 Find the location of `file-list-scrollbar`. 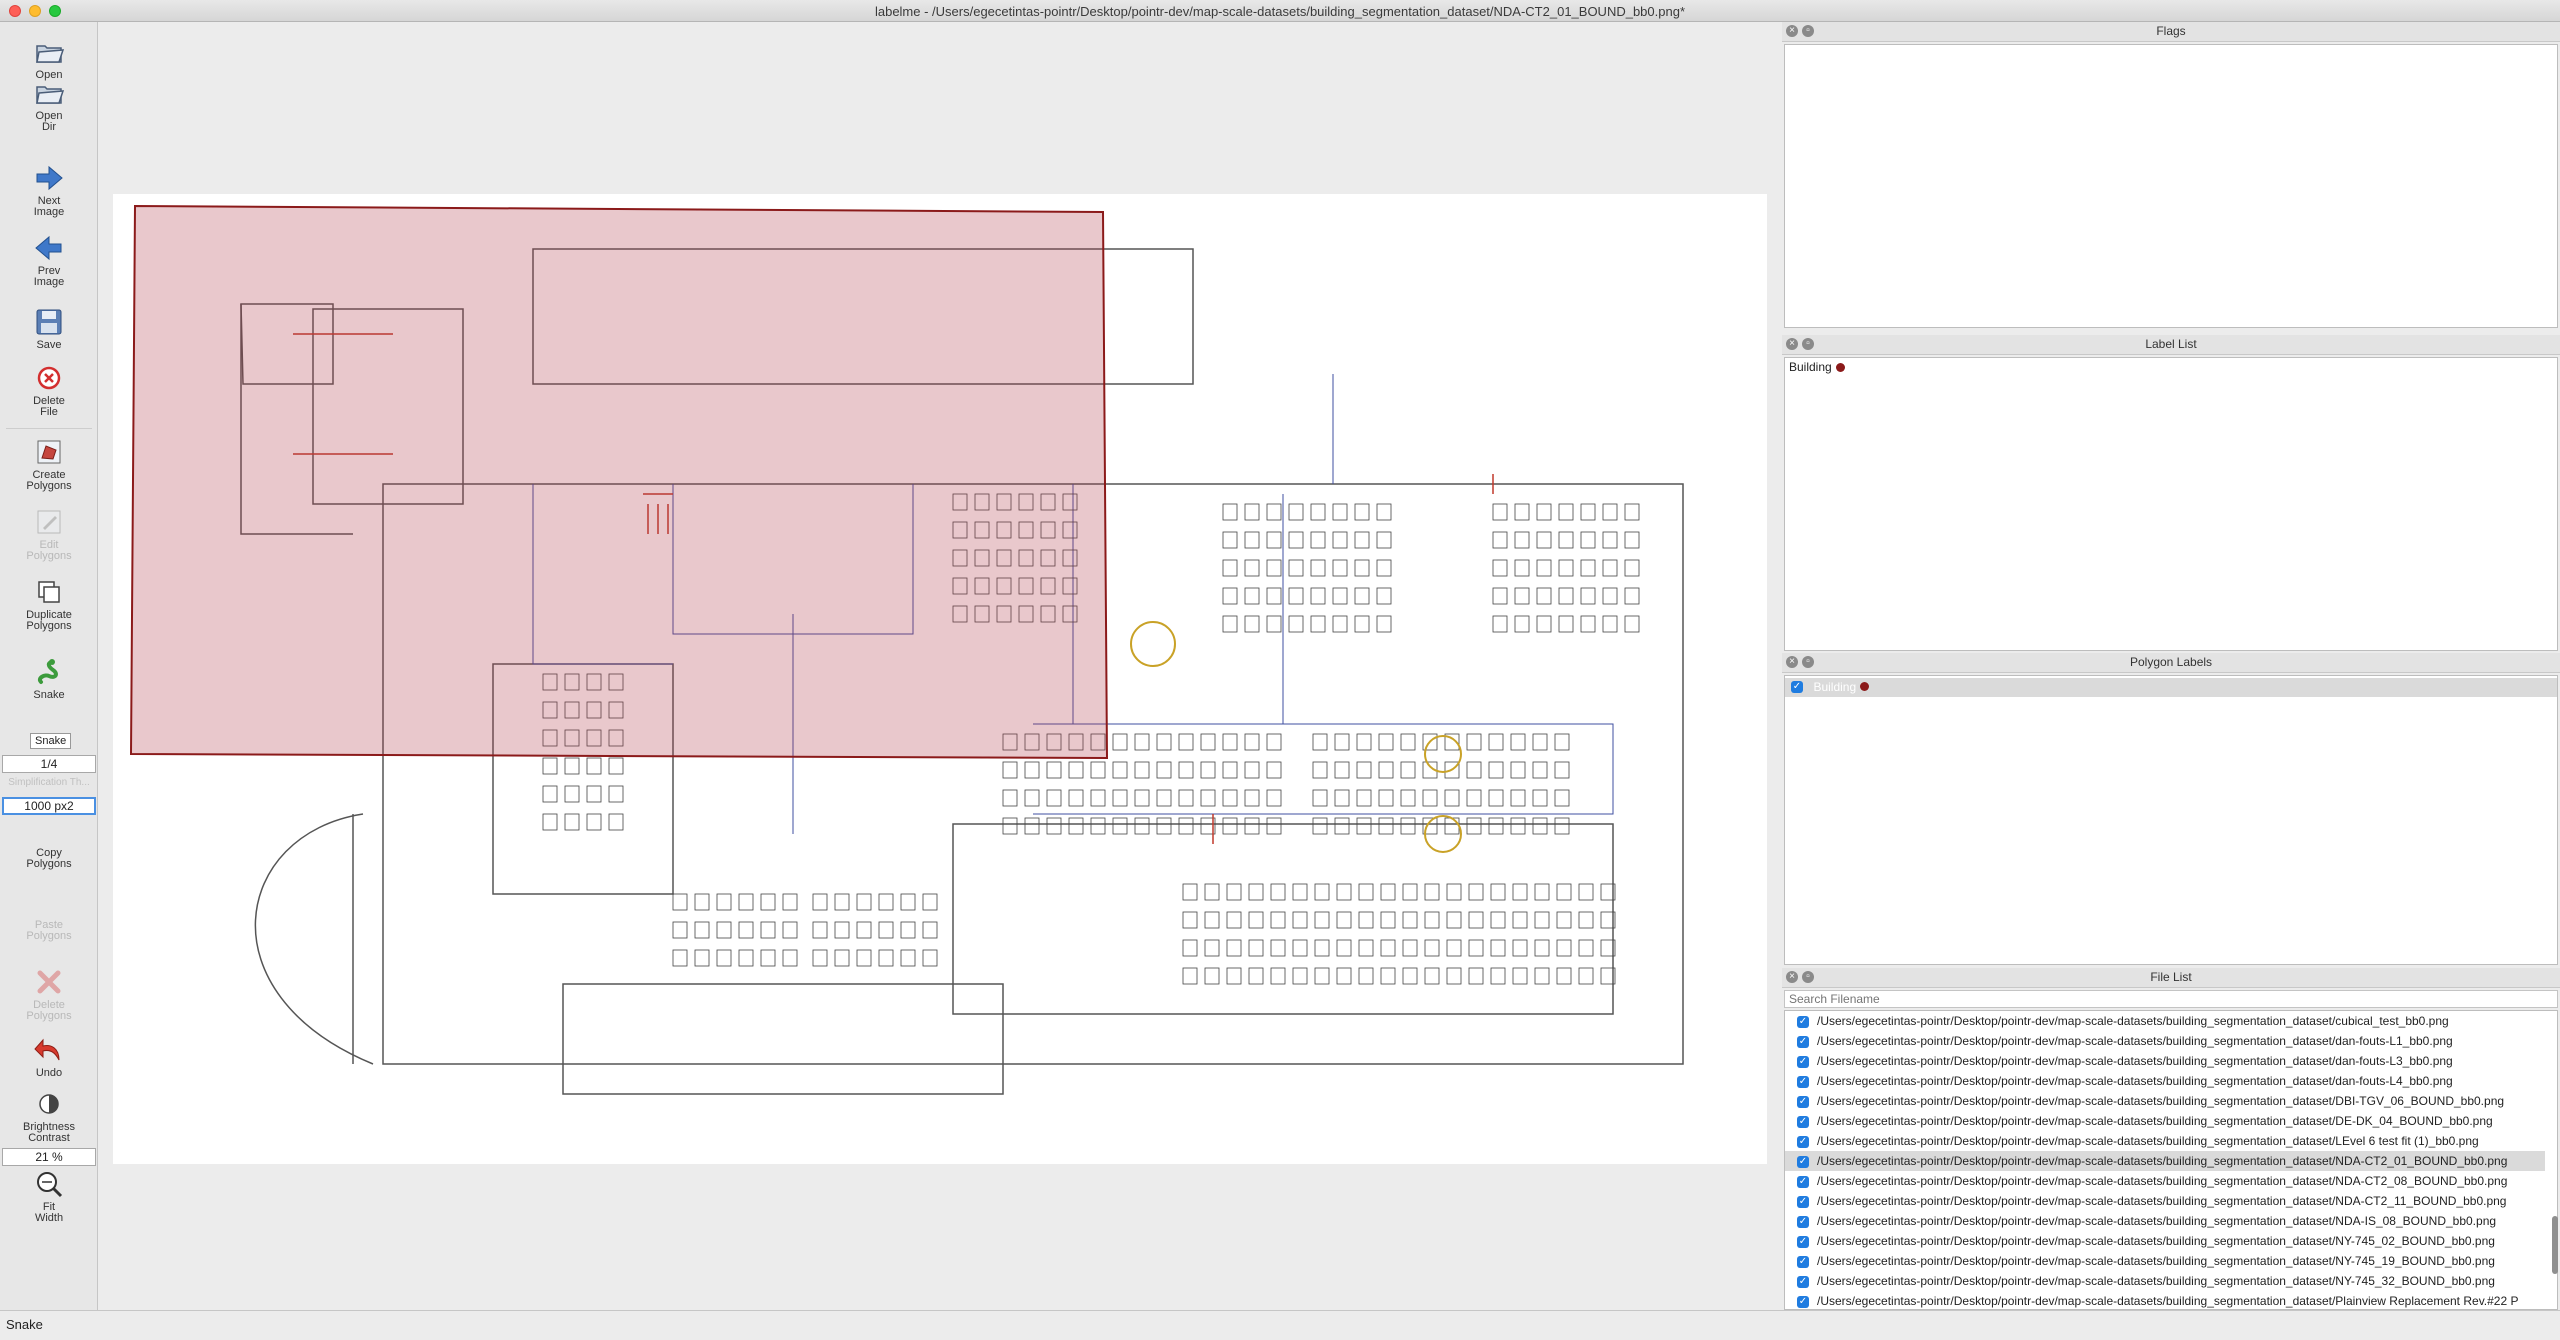

file-list-scrollbar is located at coordinates (2555, 1245).